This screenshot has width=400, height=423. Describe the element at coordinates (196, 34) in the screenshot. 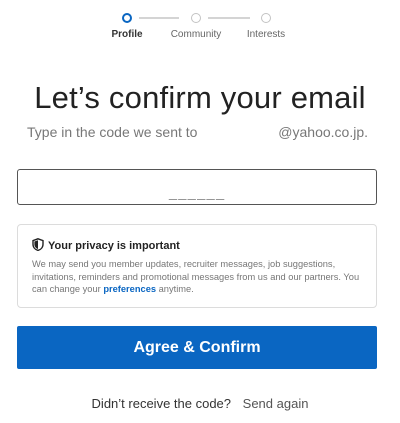

I see `step-community-label: Community` at that location.